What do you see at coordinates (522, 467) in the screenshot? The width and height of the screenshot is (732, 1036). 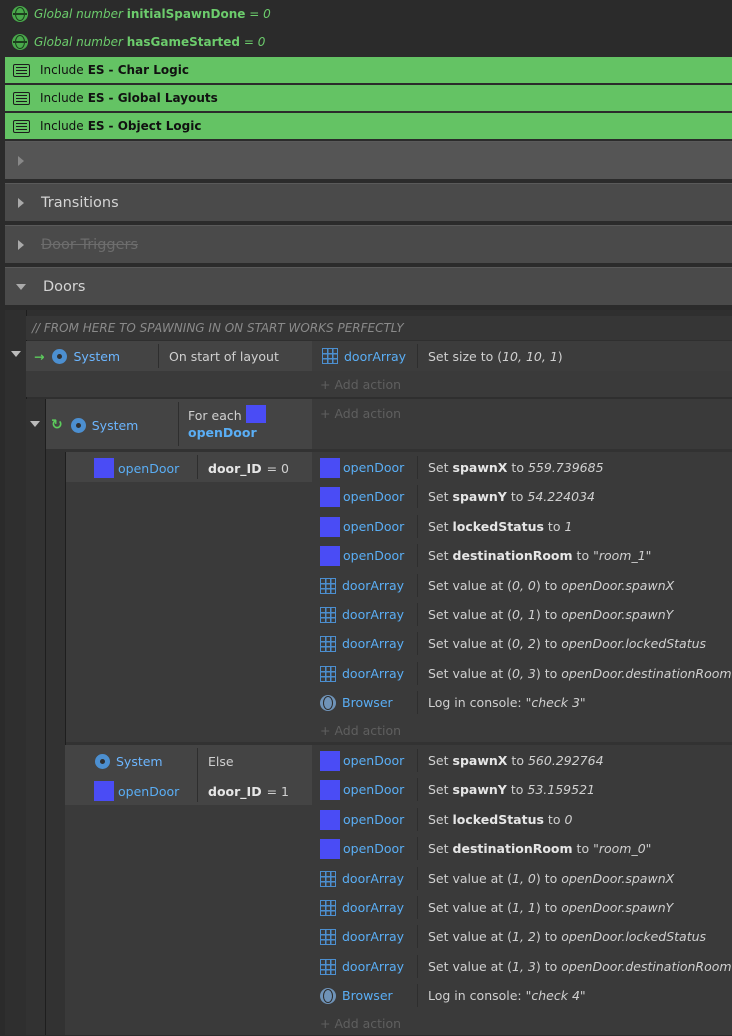 I see `action-row: openDoor Set spawnX to 559.739685` at bounding box center [522, 467].